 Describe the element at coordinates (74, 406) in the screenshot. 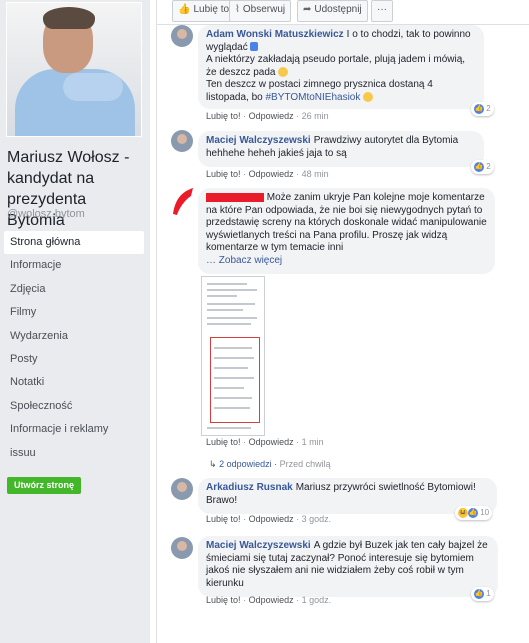

I see `nav-item-community: Społeczność` at that location.